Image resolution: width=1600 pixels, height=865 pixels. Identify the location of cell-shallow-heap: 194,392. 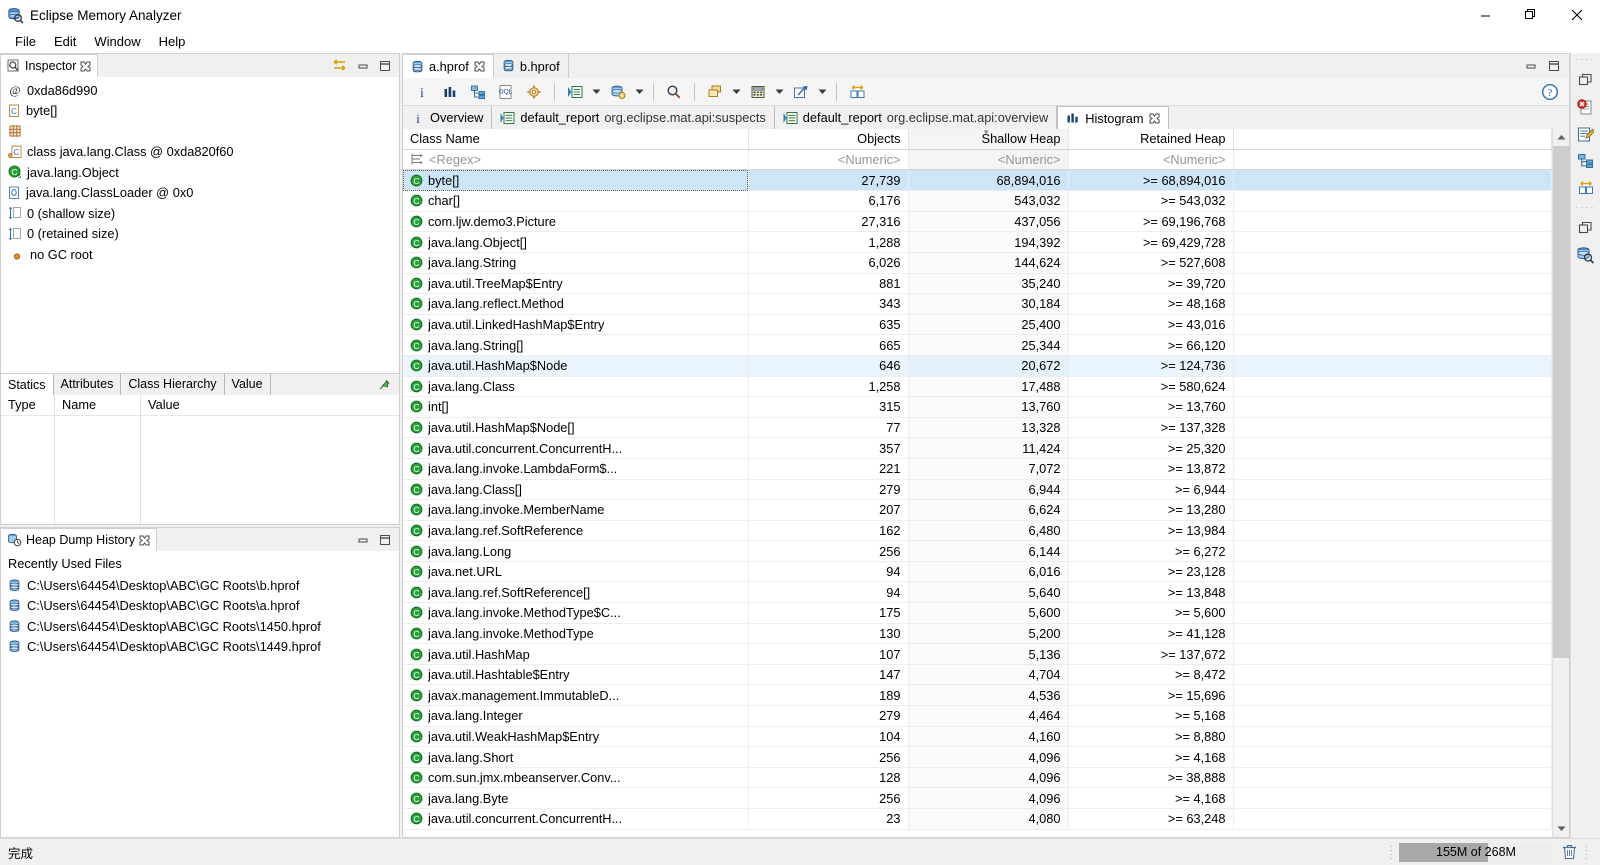
(988, 242).